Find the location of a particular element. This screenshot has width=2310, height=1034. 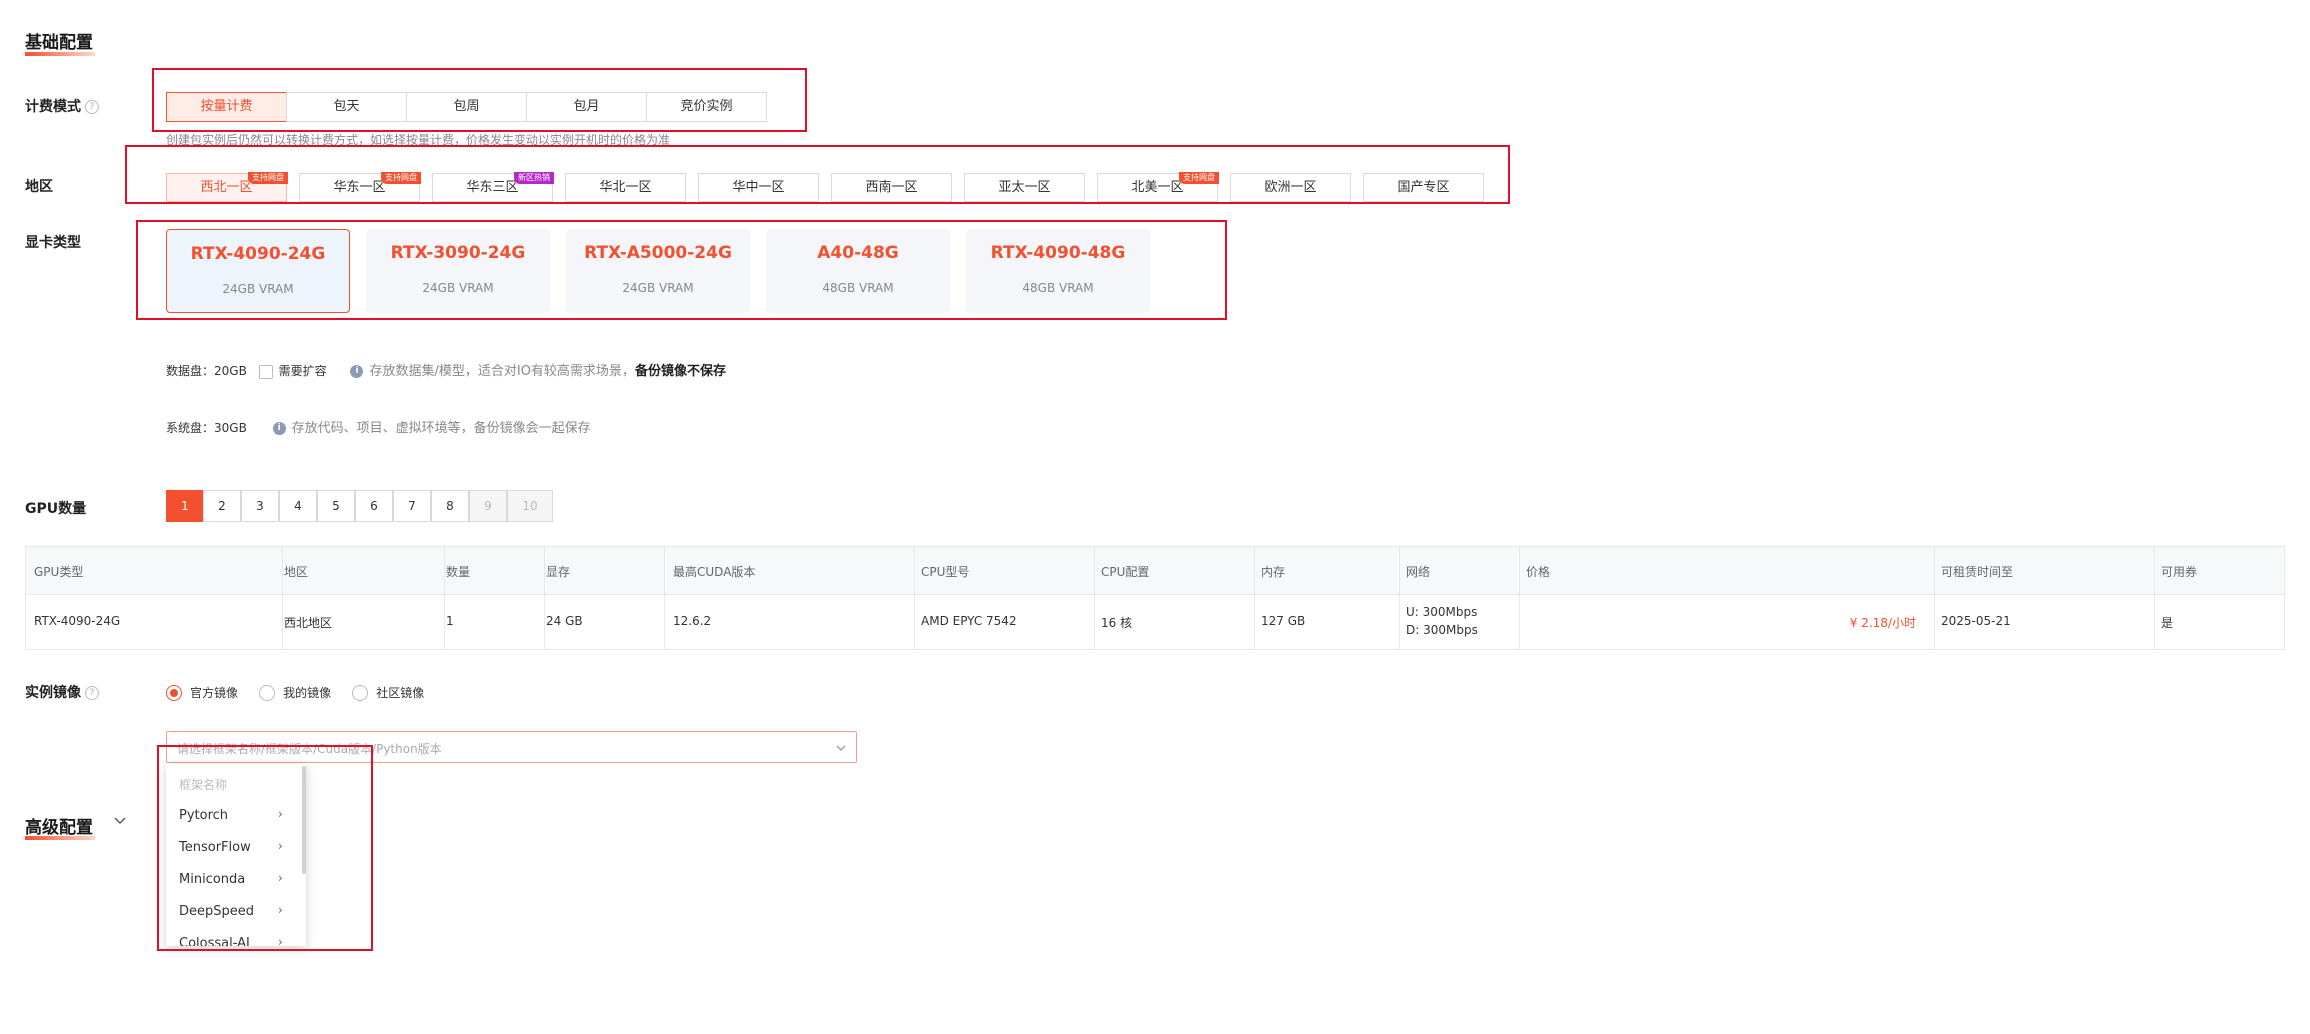

region-name: 亚太一区 is located at coordinates (1024, 187).